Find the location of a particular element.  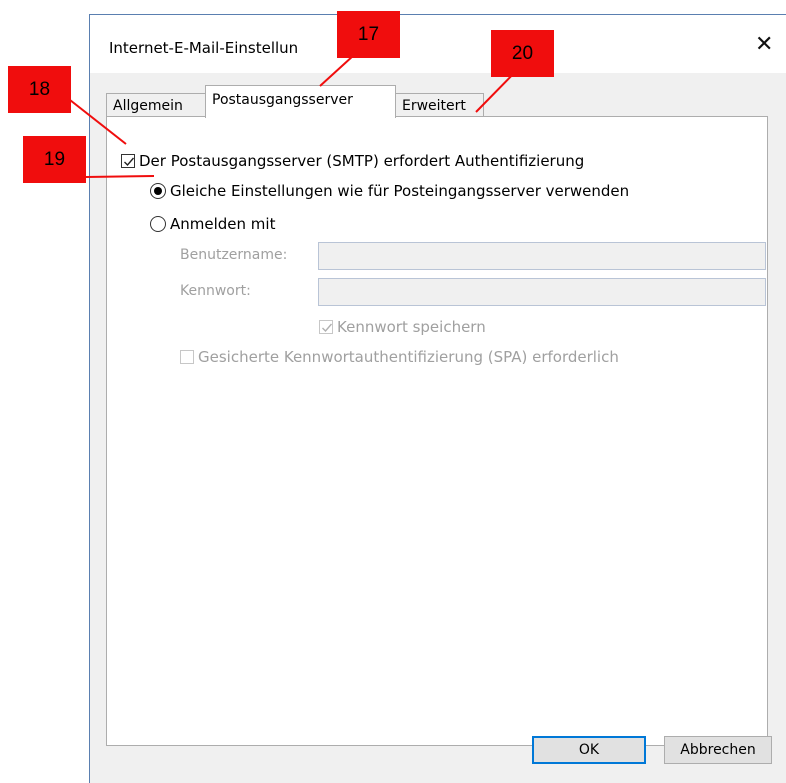

save-password-label: Kennwort speichern is located at coordinates (411, 327).